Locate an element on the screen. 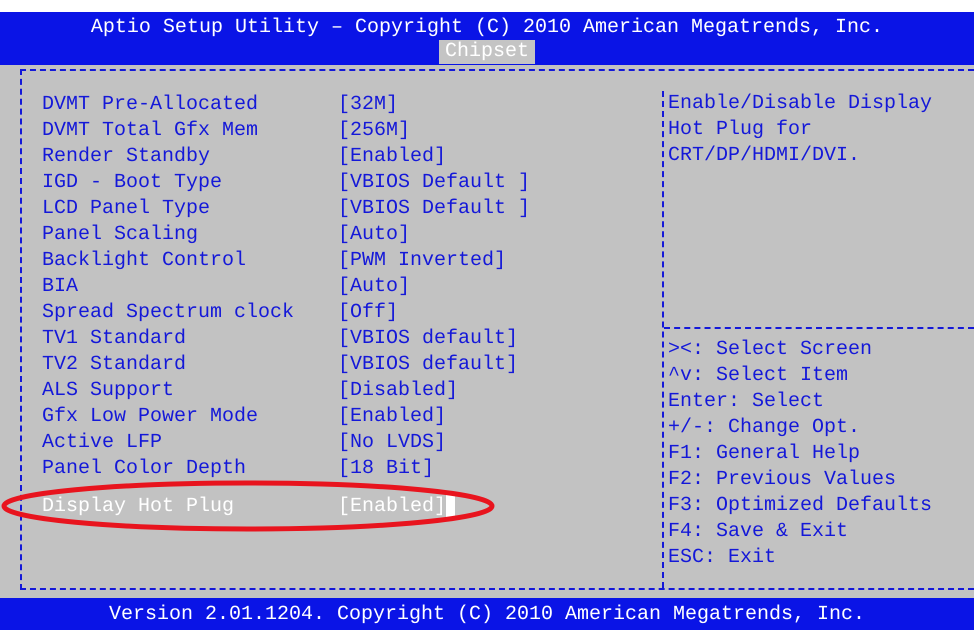 This screenshot has height=630, width=974. setting-value: [256M] is located at coordinates (374, 130).